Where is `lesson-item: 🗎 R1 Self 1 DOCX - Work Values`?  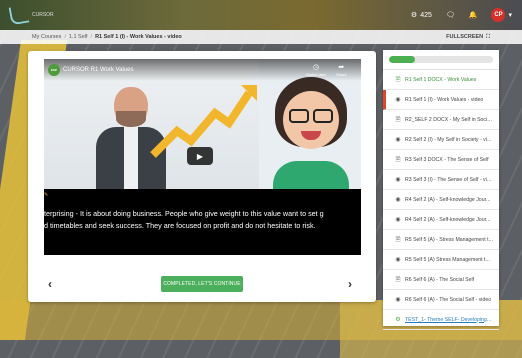
lesson-item: 🗎 R1 Self 1 DOCX - Work Values is located at coordinates (441, 80).